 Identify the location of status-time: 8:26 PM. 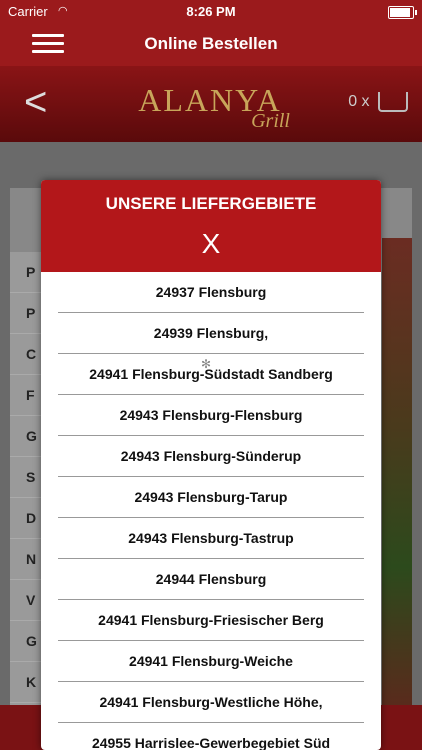
(211, 11).